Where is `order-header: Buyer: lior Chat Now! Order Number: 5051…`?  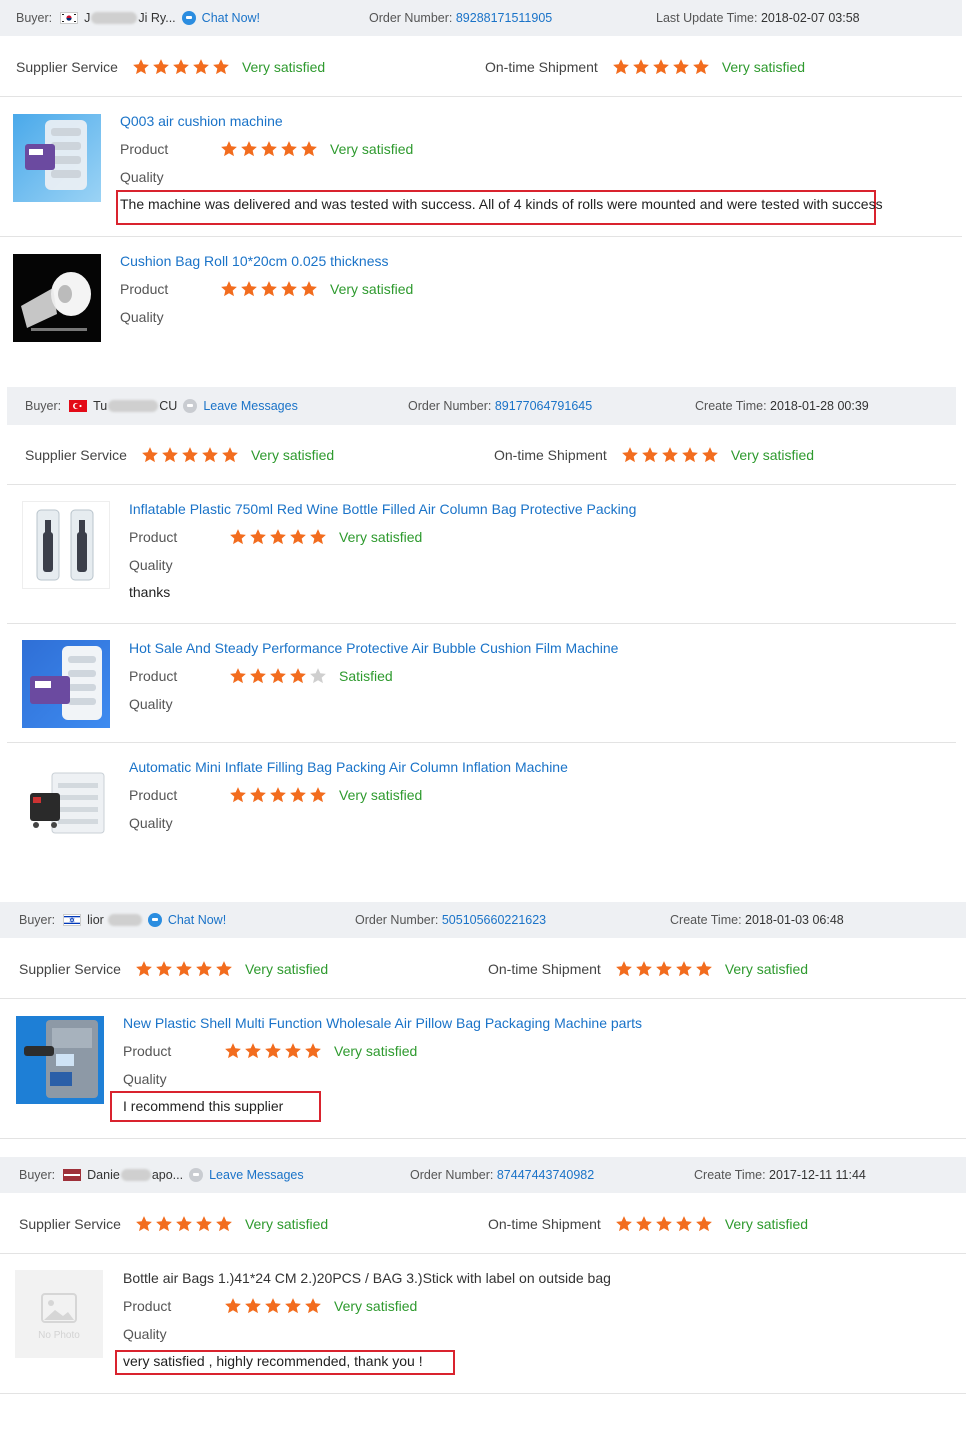 order-header: Buyer: lior Chat Now! Order Number: 5051… is located at coordinates (483, 920).